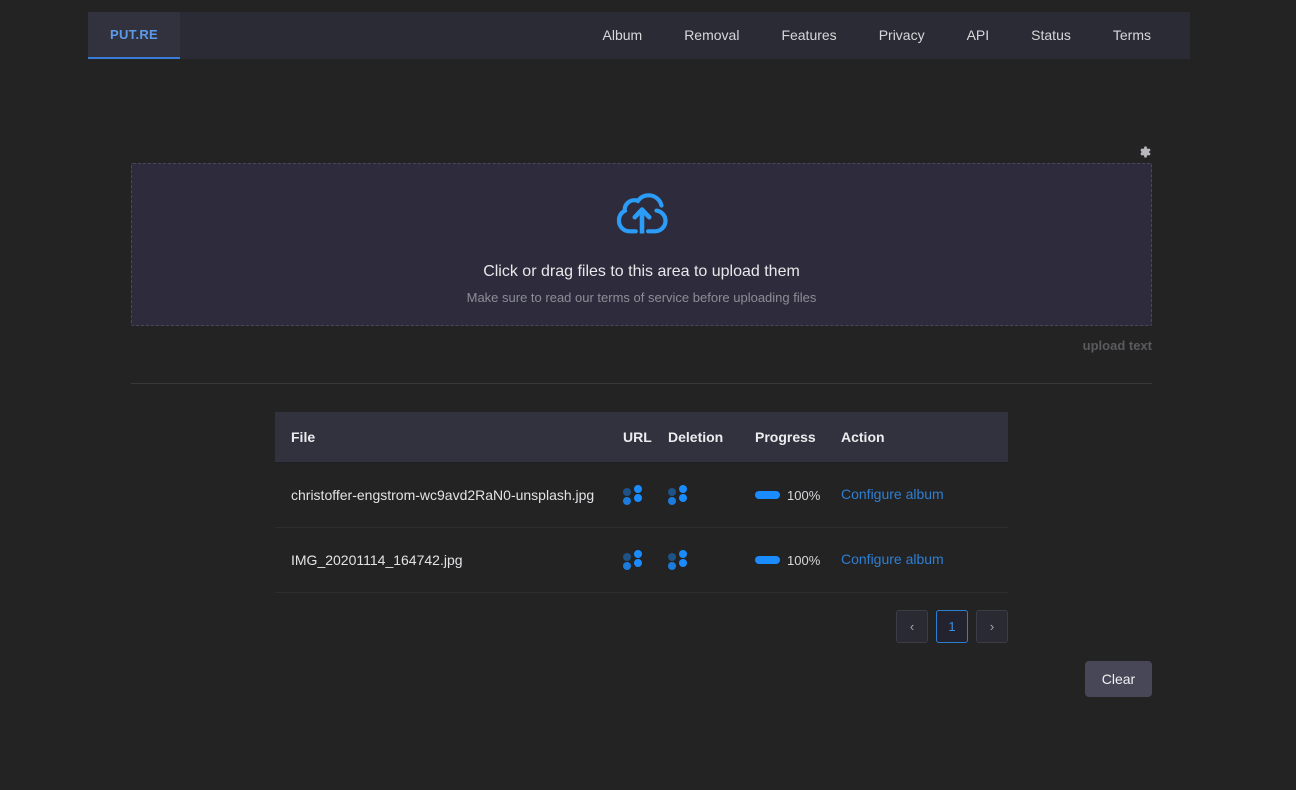  I want to click on pagination: ‹ 1 ›, so click(641, 626).